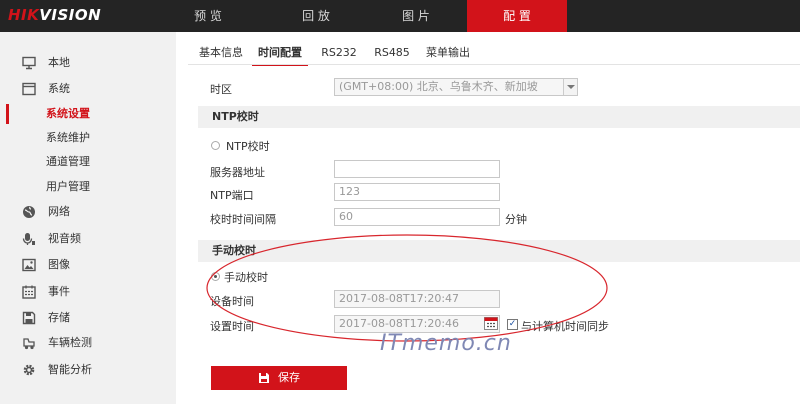 The width and height of the screenshot is (800, 404). Describe the element at coordinates (499, 251) in the screenshot. I see `manual-section-header: 手动校时` at that location.